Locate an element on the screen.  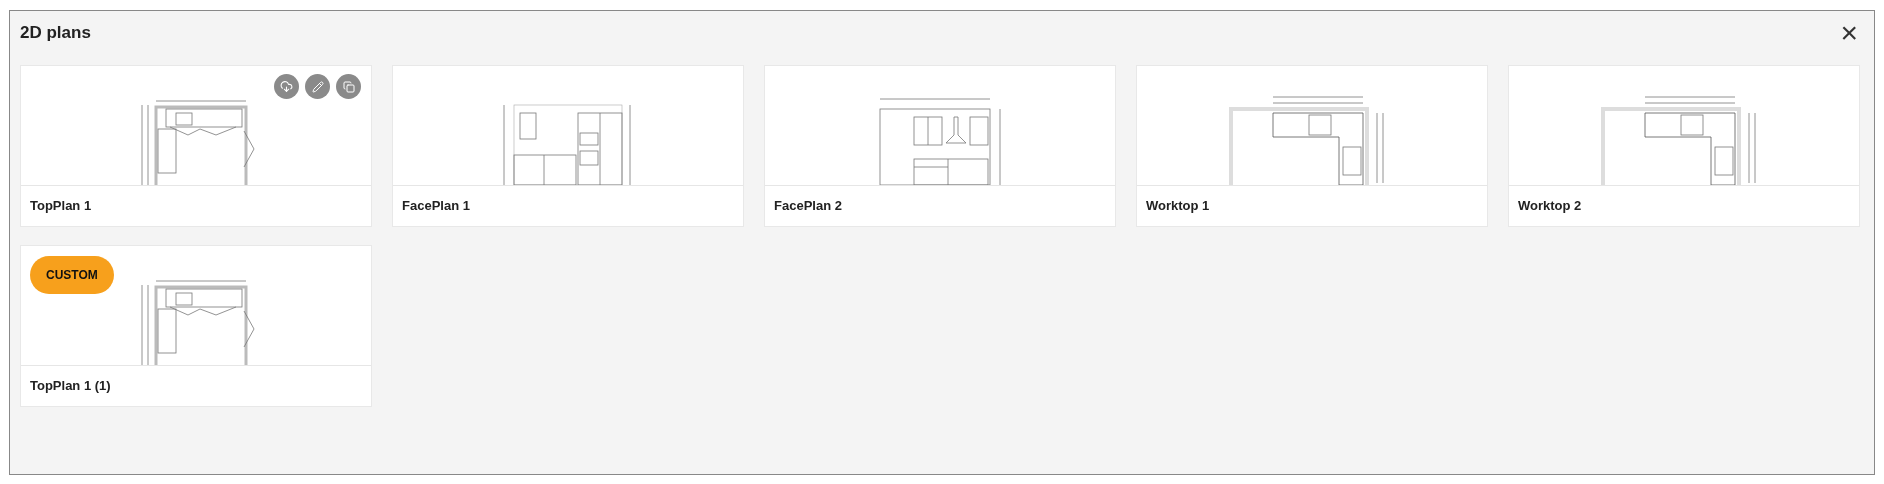
close-button: × is located at coordinates (1852, 33).